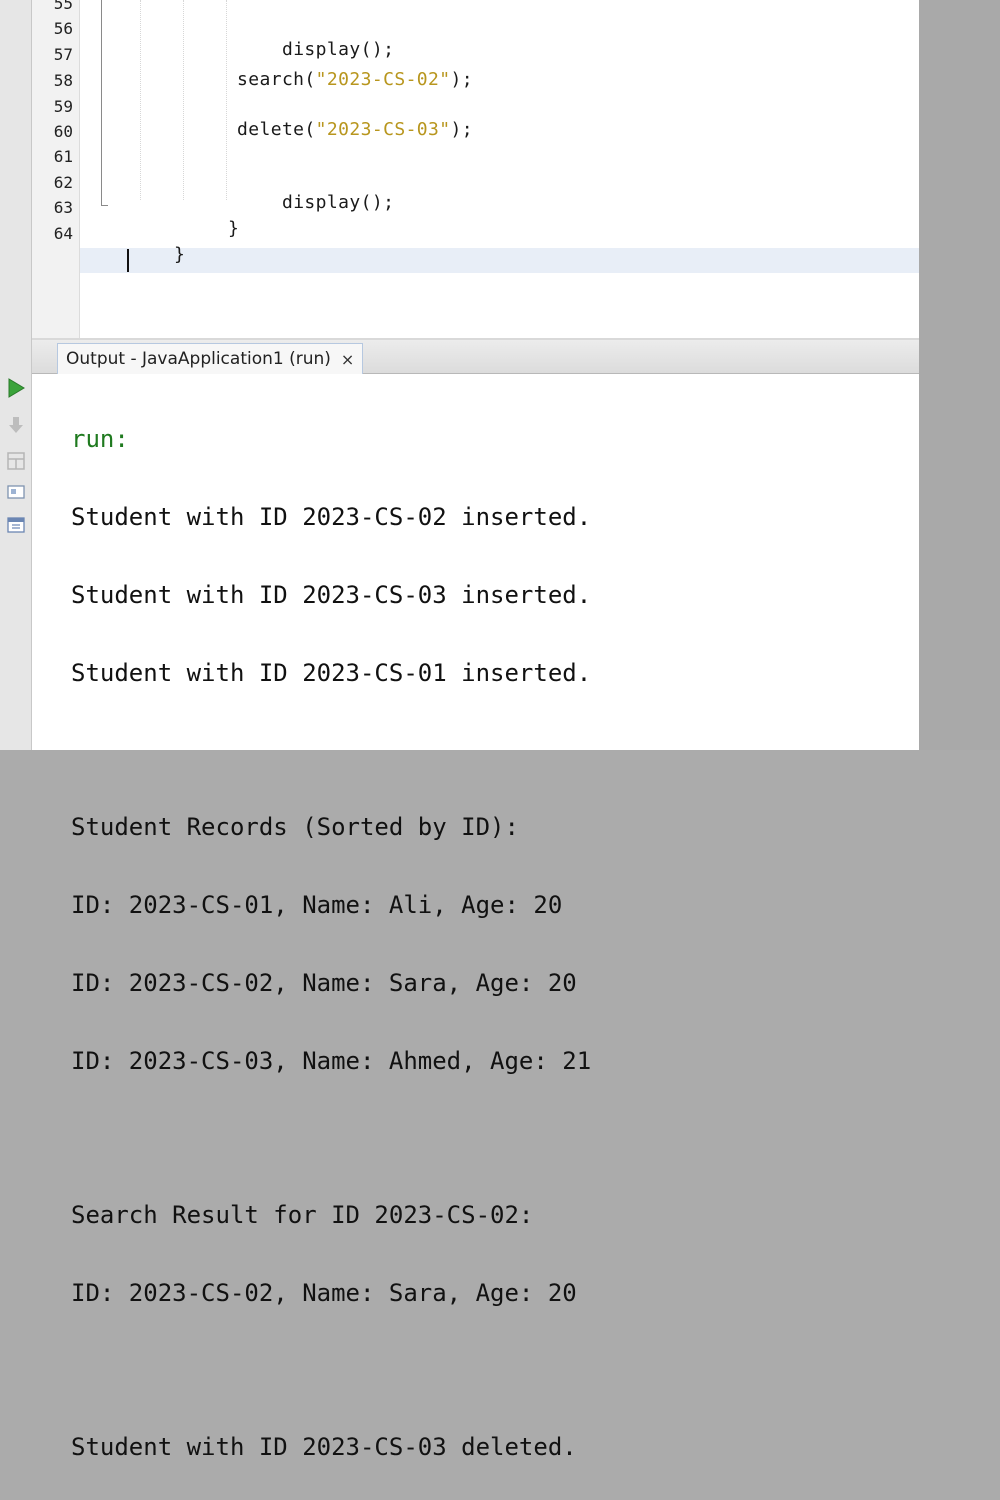  I want to click on code-text: delete(, so click(276, 129).